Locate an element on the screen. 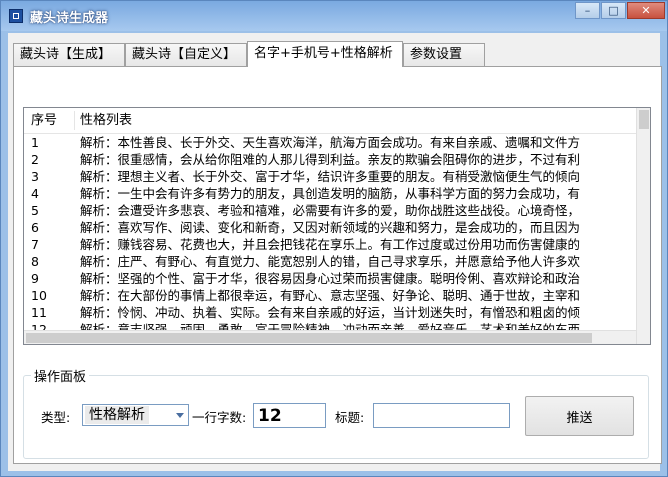 This screenshot has width=668, height=477. row-text: 解析：庄严、有野心、有直觉力、能宽恕别人的错，自己寻求享乐，并愿意给予他人许多欢 is located at coordinates (330, 261).